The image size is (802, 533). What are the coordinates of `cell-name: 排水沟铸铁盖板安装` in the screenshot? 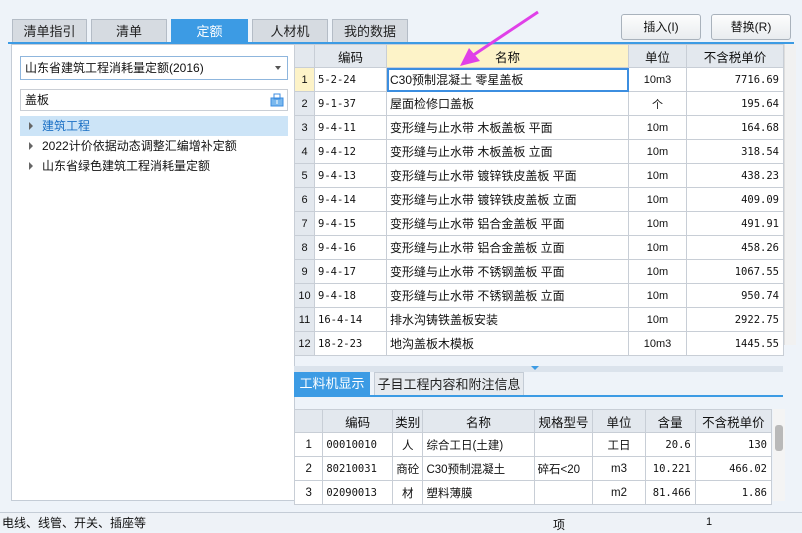 It's located at (507, 319).